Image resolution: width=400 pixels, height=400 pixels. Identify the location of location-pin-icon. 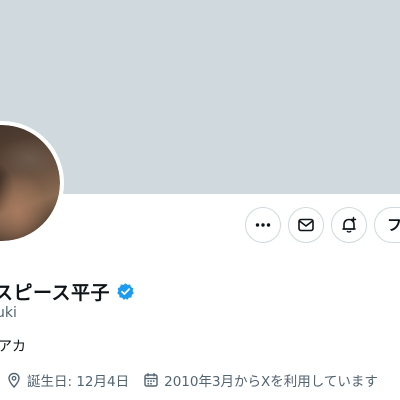
(14, 380).